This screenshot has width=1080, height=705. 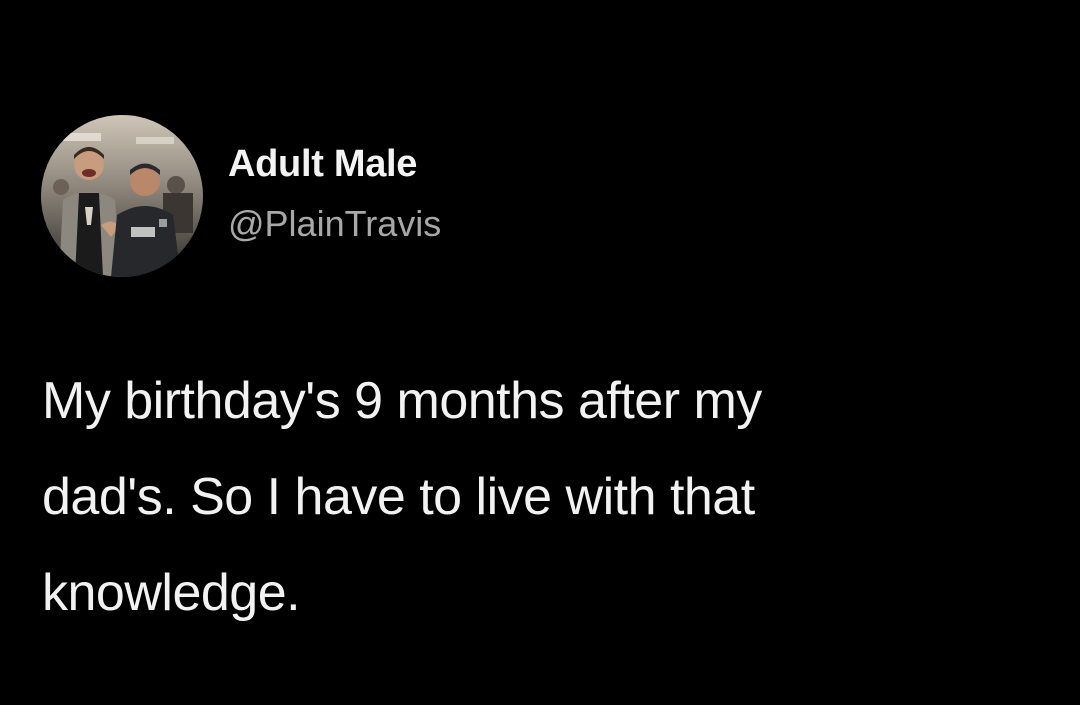 What do you see at coordinates (322, 164) in the screenshot?
I see `display-name: Adult Male` at bounding box center [322, 164].